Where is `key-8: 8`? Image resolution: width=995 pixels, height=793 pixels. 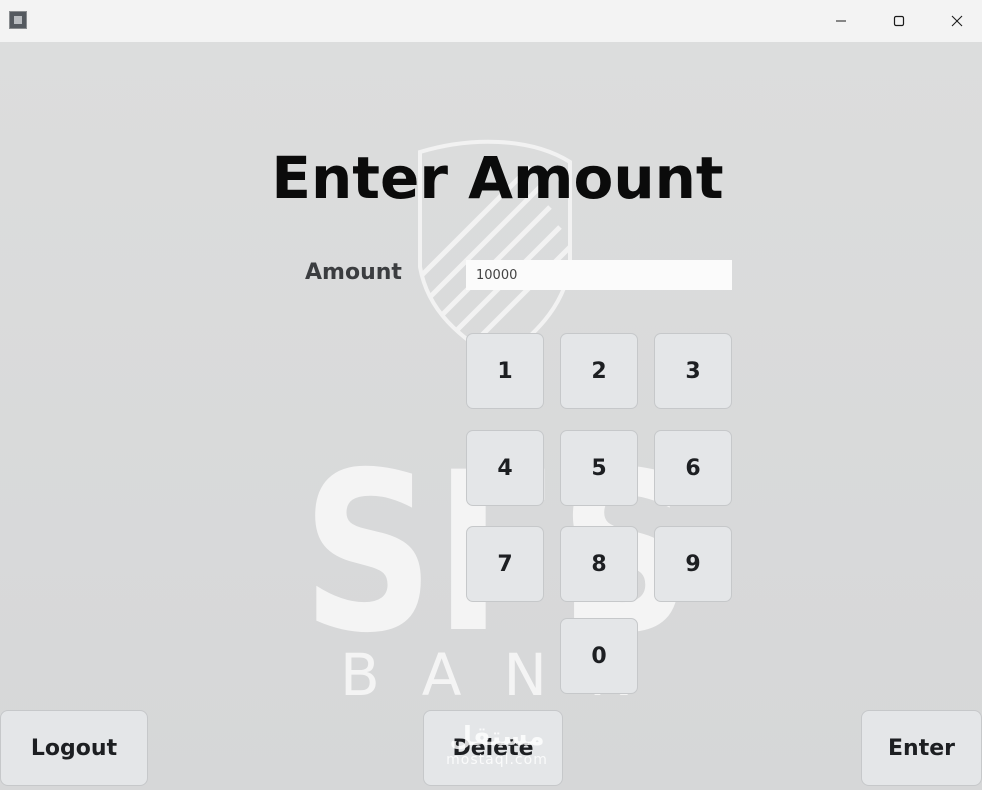 key-8: 8 is located at coordinates (599, 564).